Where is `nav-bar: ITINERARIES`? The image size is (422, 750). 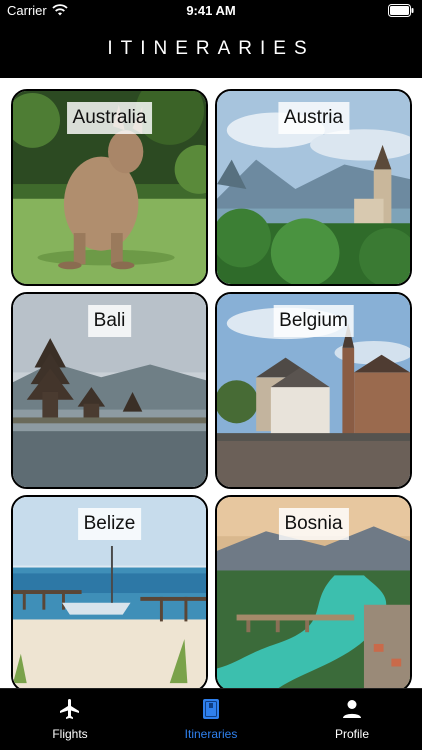 nav-bar: ITINERARIES is located at coordinates (211, 50).